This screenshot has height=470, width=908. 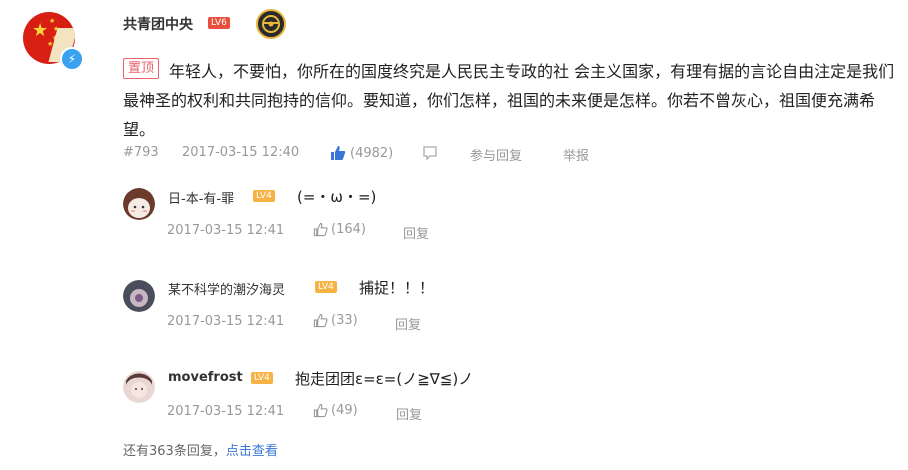 What do you see at coordinates (344, 320) in the screenshot?
I see `reply-like-count: (33)` at bounding box center [344, 320].